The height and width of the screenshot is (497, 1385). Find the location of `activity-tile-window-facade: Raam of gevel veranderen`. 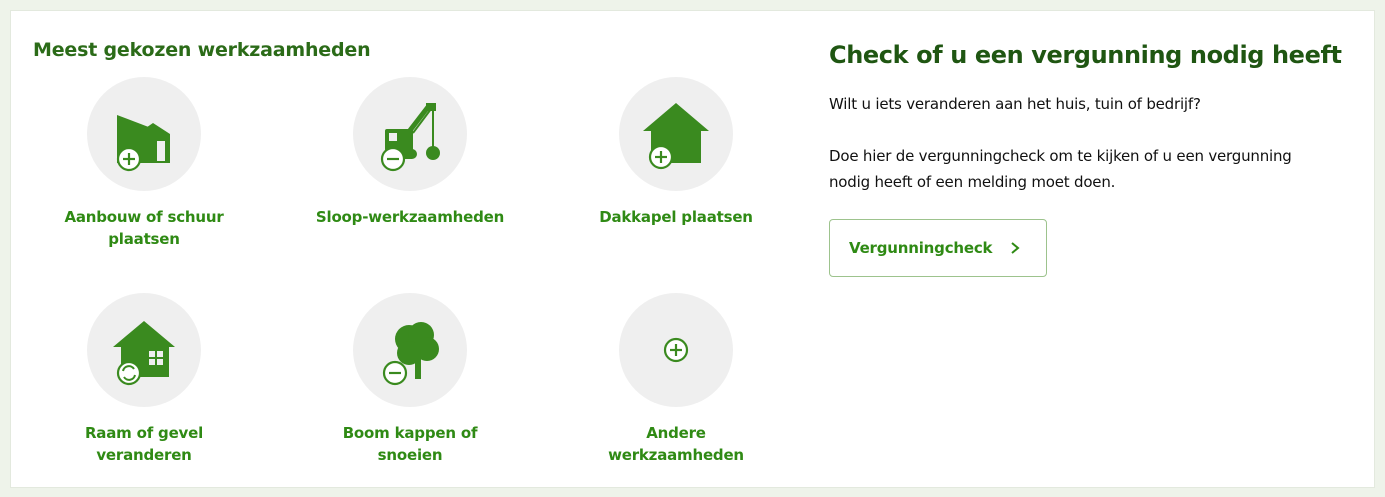

activity-tile-window-facade: Raam of gevel veranderen is located at coordinates (144, 379).